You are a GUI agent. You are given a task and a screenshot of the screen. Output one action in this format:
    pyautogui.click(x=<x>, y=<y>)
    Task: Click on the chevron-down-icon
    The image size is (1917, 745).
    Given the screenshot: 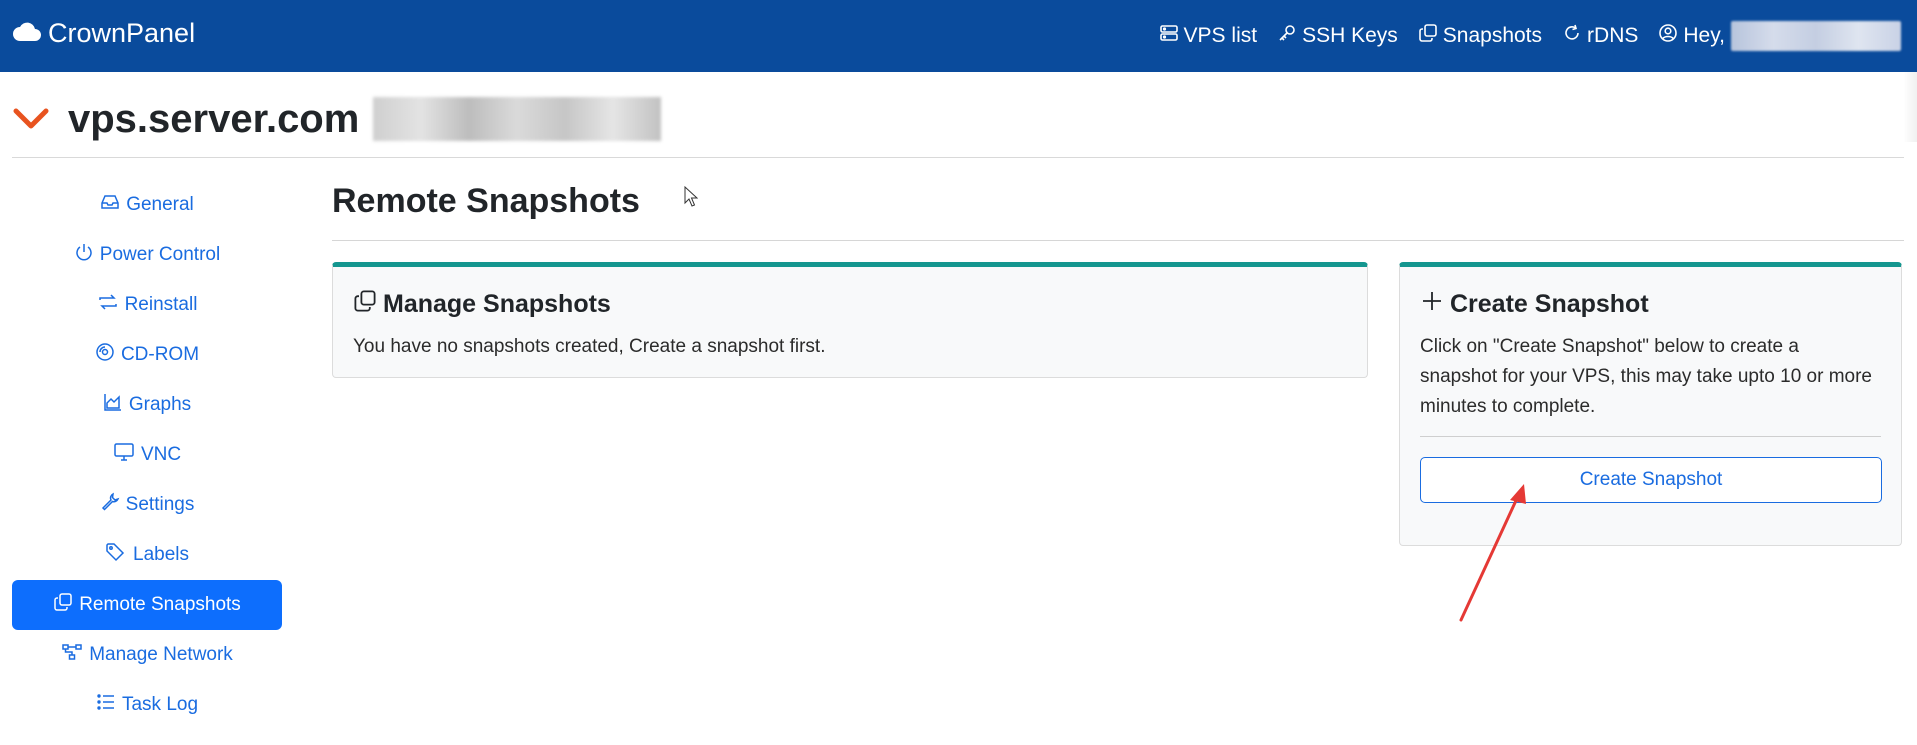 What is the action you would take?
    pyautogui.click(x=31, y=119)
    